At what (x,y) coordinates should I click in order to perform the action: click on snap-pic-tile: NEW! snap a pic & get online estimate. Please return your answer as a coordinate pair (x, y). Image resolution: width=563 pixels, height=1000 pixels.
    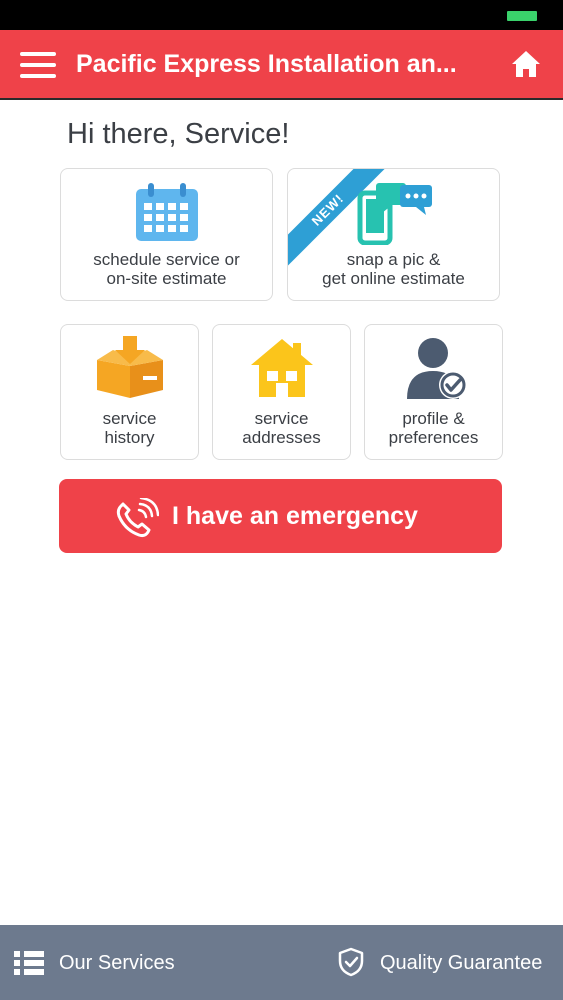
    Looking at the image, I should click on (393, 234).